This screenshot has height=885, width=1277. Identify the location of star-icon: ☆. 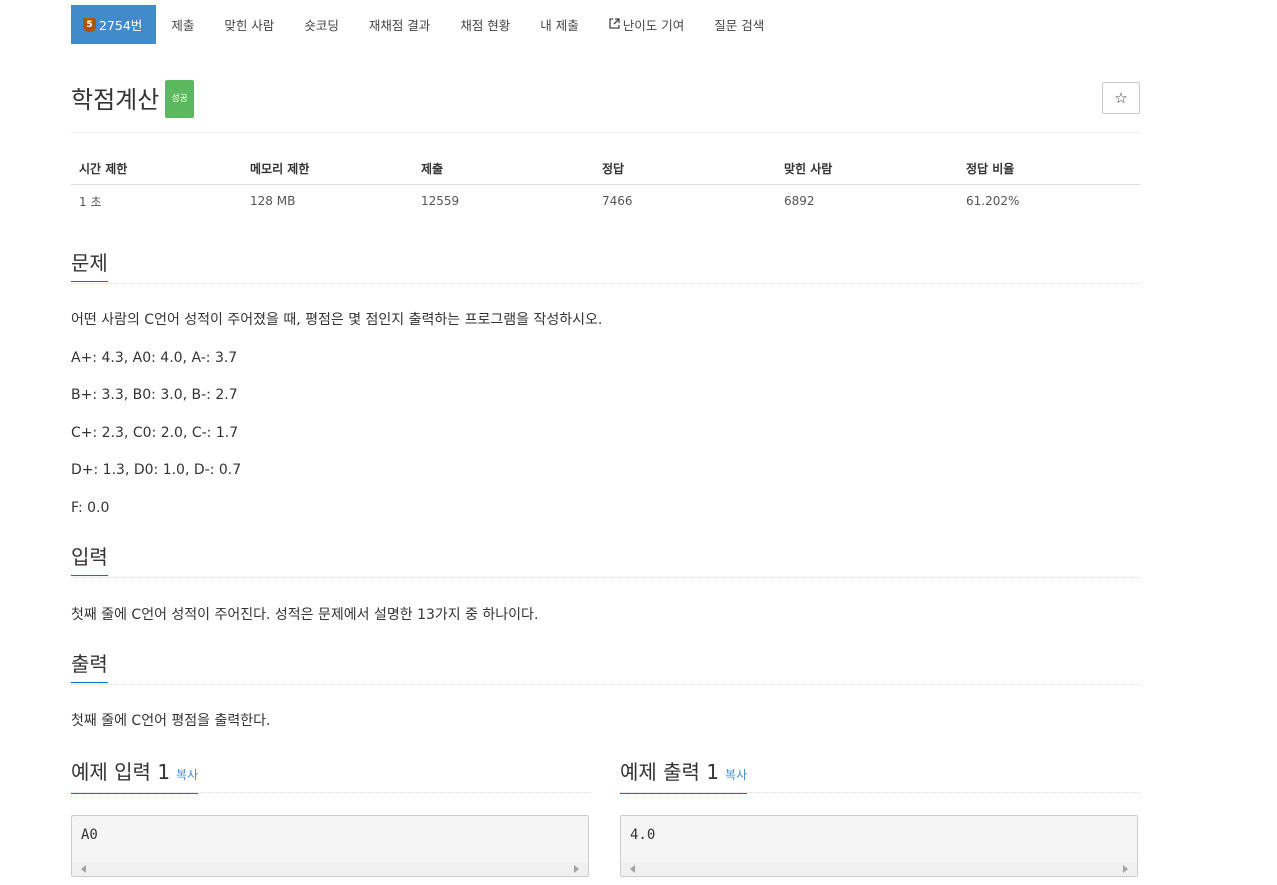
(1121, 98).